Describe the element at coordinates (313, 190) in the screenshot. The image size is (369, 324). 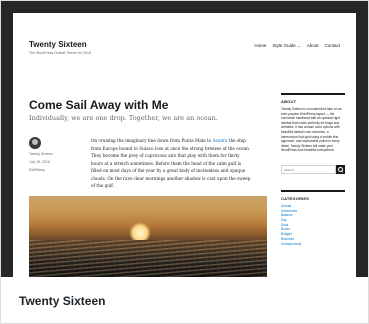
I see `sidebar-rule-categories` at that location.